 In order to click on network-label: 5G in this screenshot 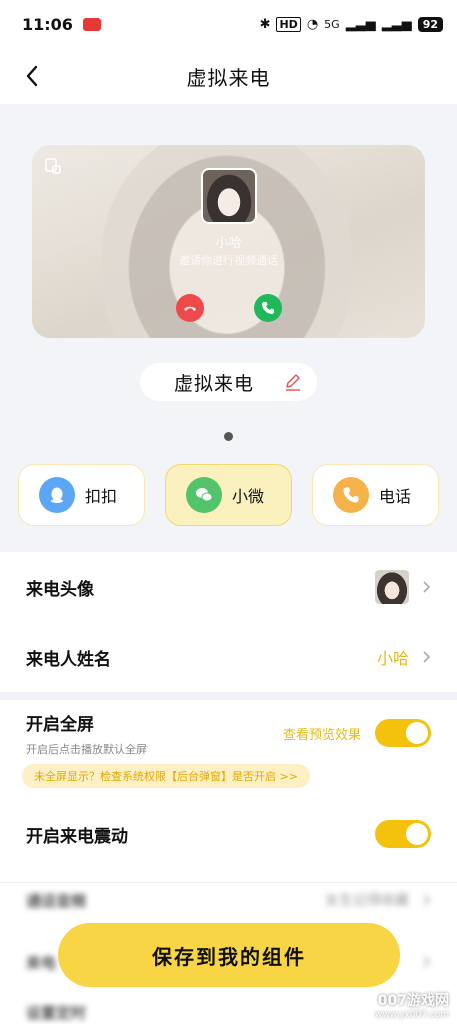, I will do `click(332, 24)`.